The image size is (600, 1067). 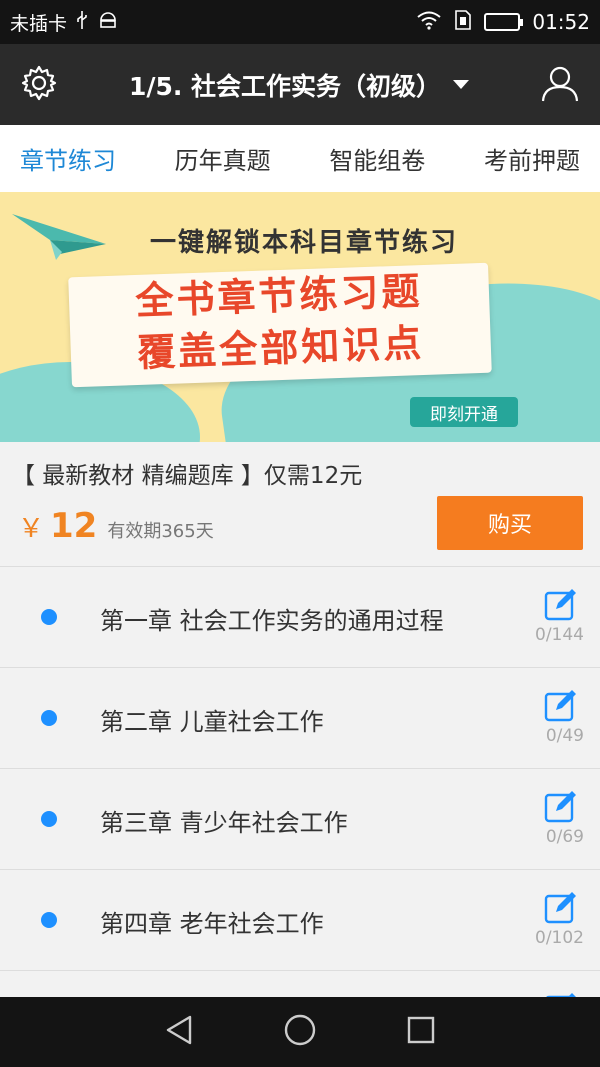 I want to click on chapter-name: 第一章 社会工作实务的通用过程, so click(x=272, y=621).